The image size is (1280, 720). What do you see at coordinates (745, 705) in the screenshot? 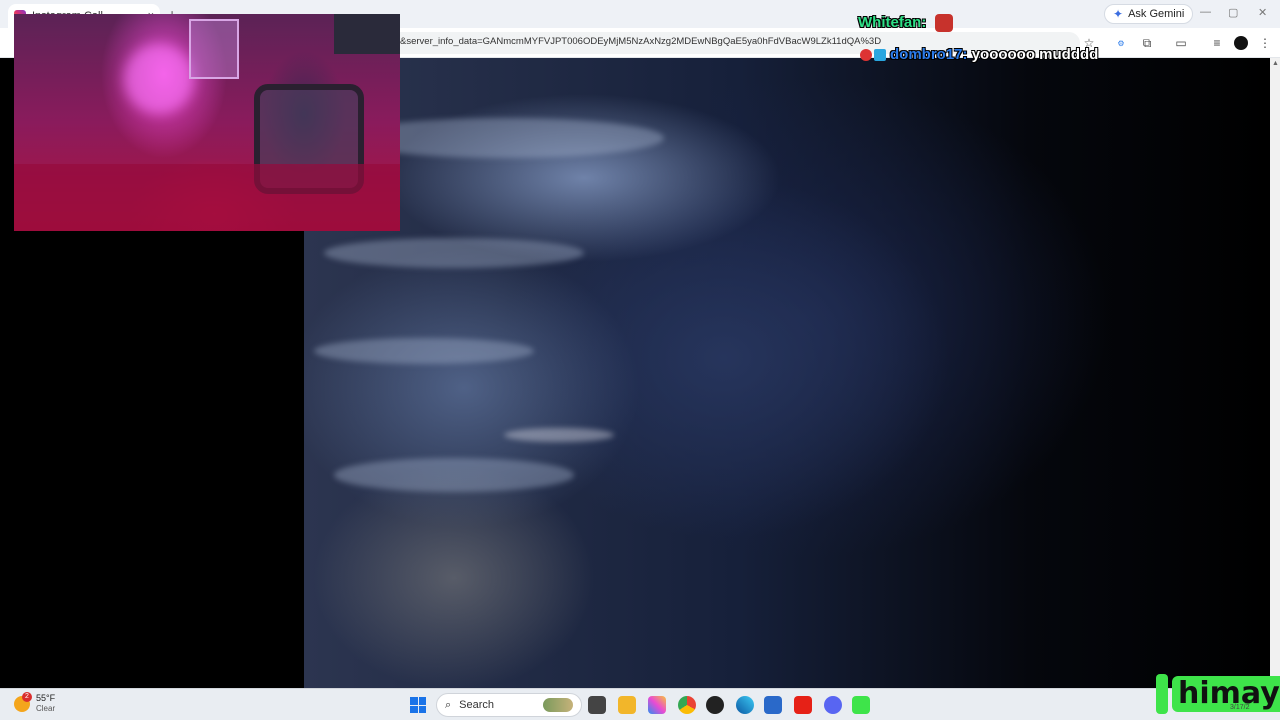
I see `edge-icon` at bounding box center [745, 705].